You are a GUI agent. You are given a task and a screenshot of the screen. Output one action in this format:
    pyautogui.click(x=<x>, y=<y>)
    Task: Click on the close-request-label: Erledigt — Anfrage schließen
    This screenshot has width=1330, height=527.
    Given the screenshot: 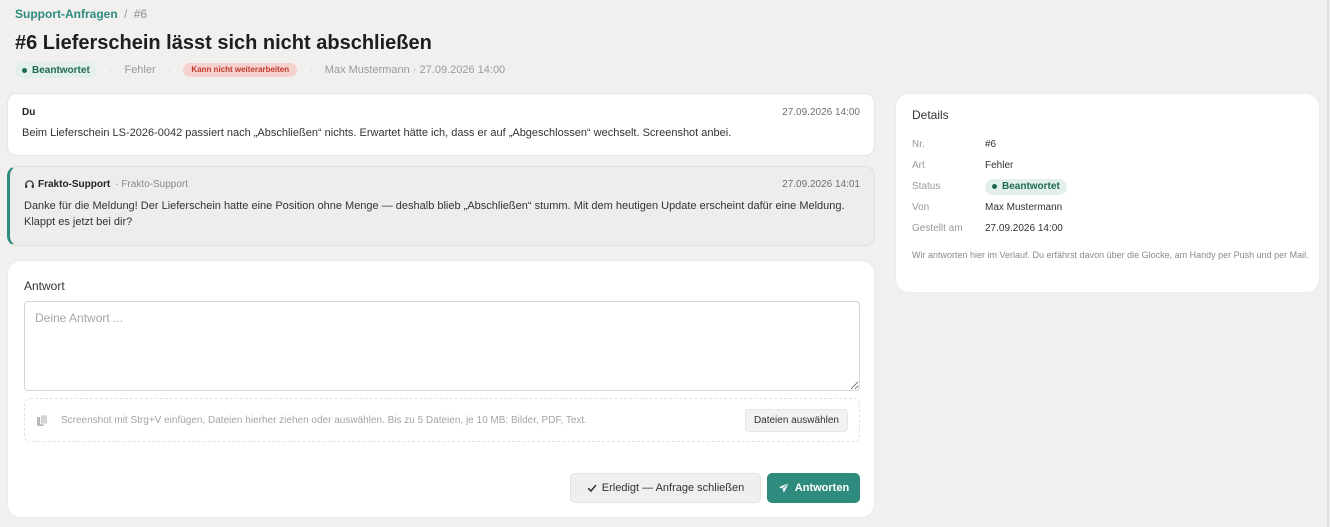 What is the action you would take?
    pyautogui.click(x=673, y=488)
    